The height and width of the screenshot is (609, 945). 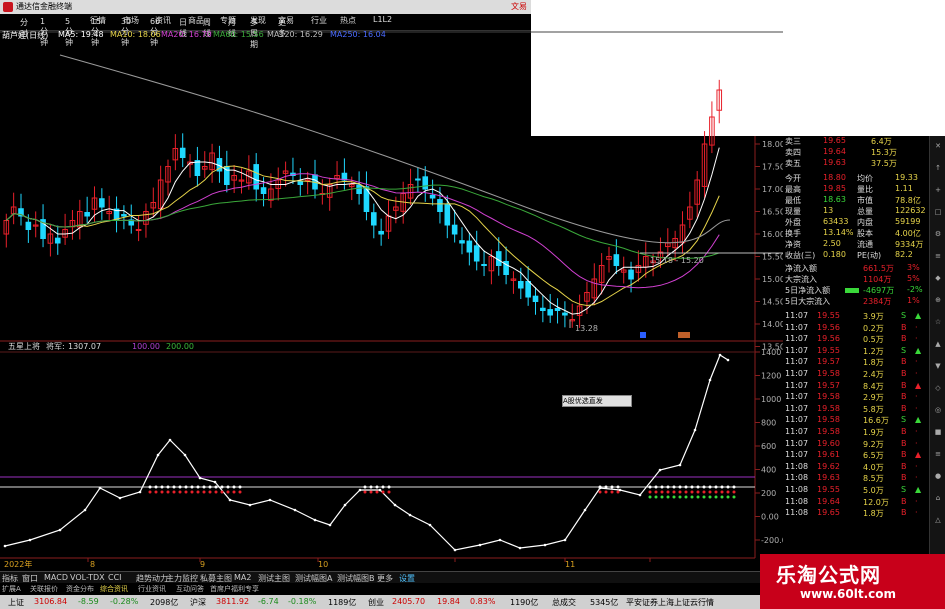 I want to click on ask-row-2: 卖五 19.63 37.5万, so click(x=855, y=164).